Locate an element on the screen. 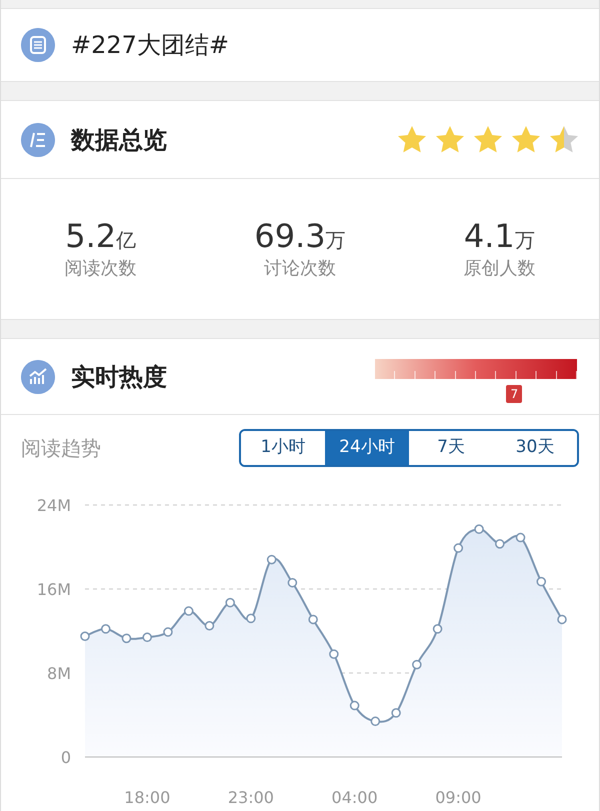 Image resolution: width=600 pixels, height=811 pixels. stat-label: 讨论次数 is located at coordinates (299, 269).